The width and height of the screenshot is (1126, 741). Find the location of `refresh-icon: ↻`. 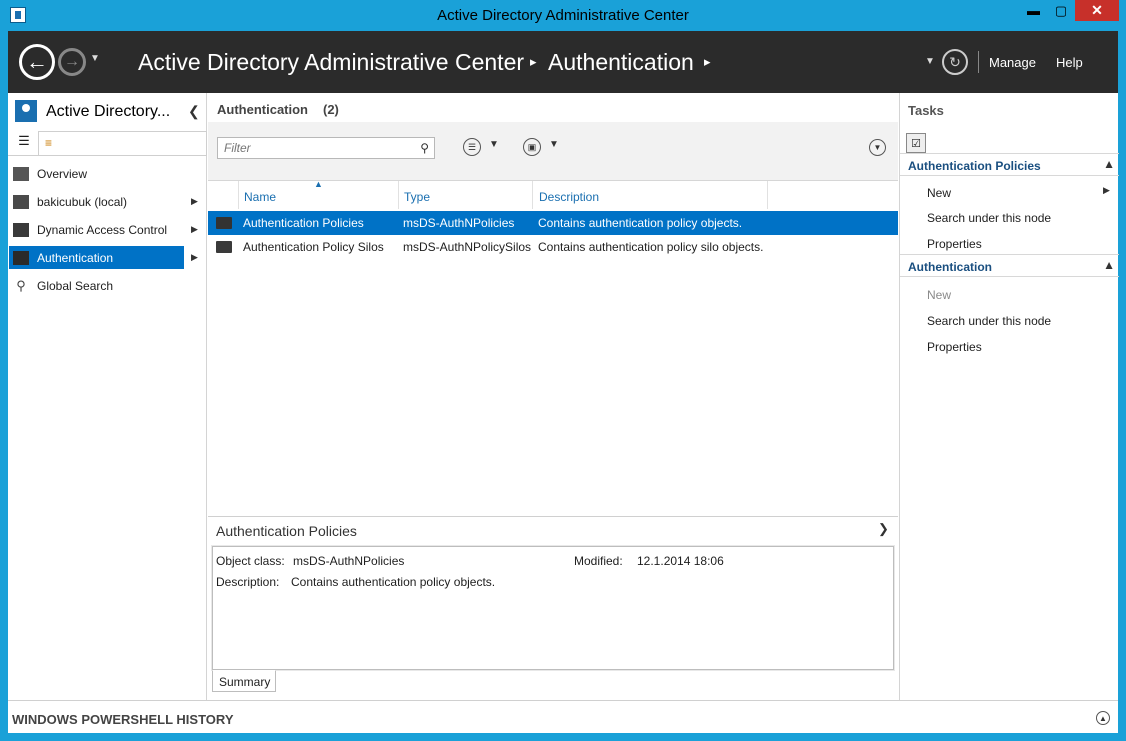

refresh-icon: ↻ is located at coordinates (955, 61).